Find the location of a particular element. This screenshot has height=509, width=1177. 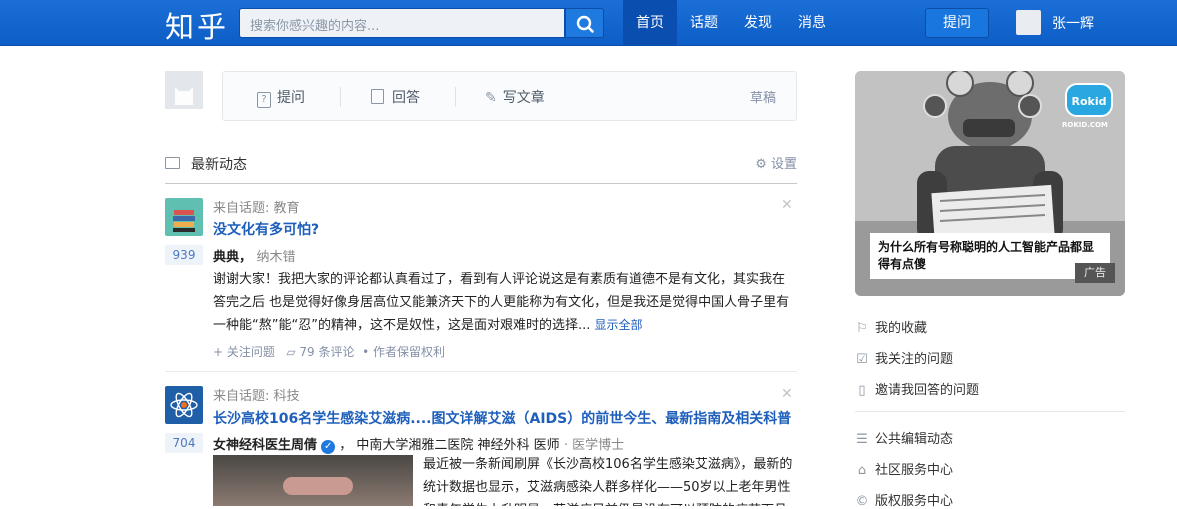

vote-count: 939 is located at coordinates (184, 255).